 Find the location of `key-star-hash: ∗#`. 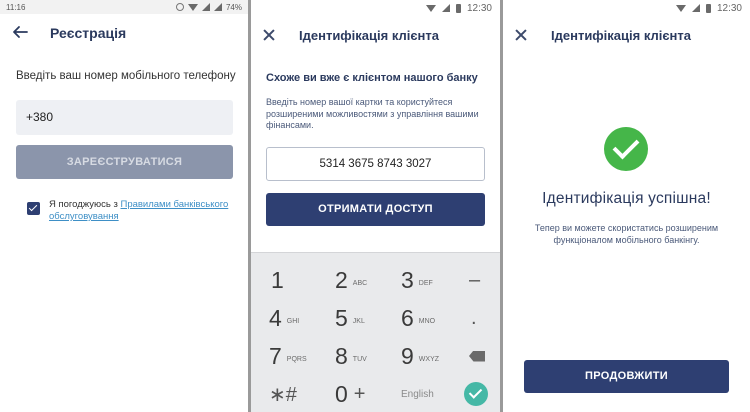

key-star-hash: ∗# is located at coordinates (304, 393).